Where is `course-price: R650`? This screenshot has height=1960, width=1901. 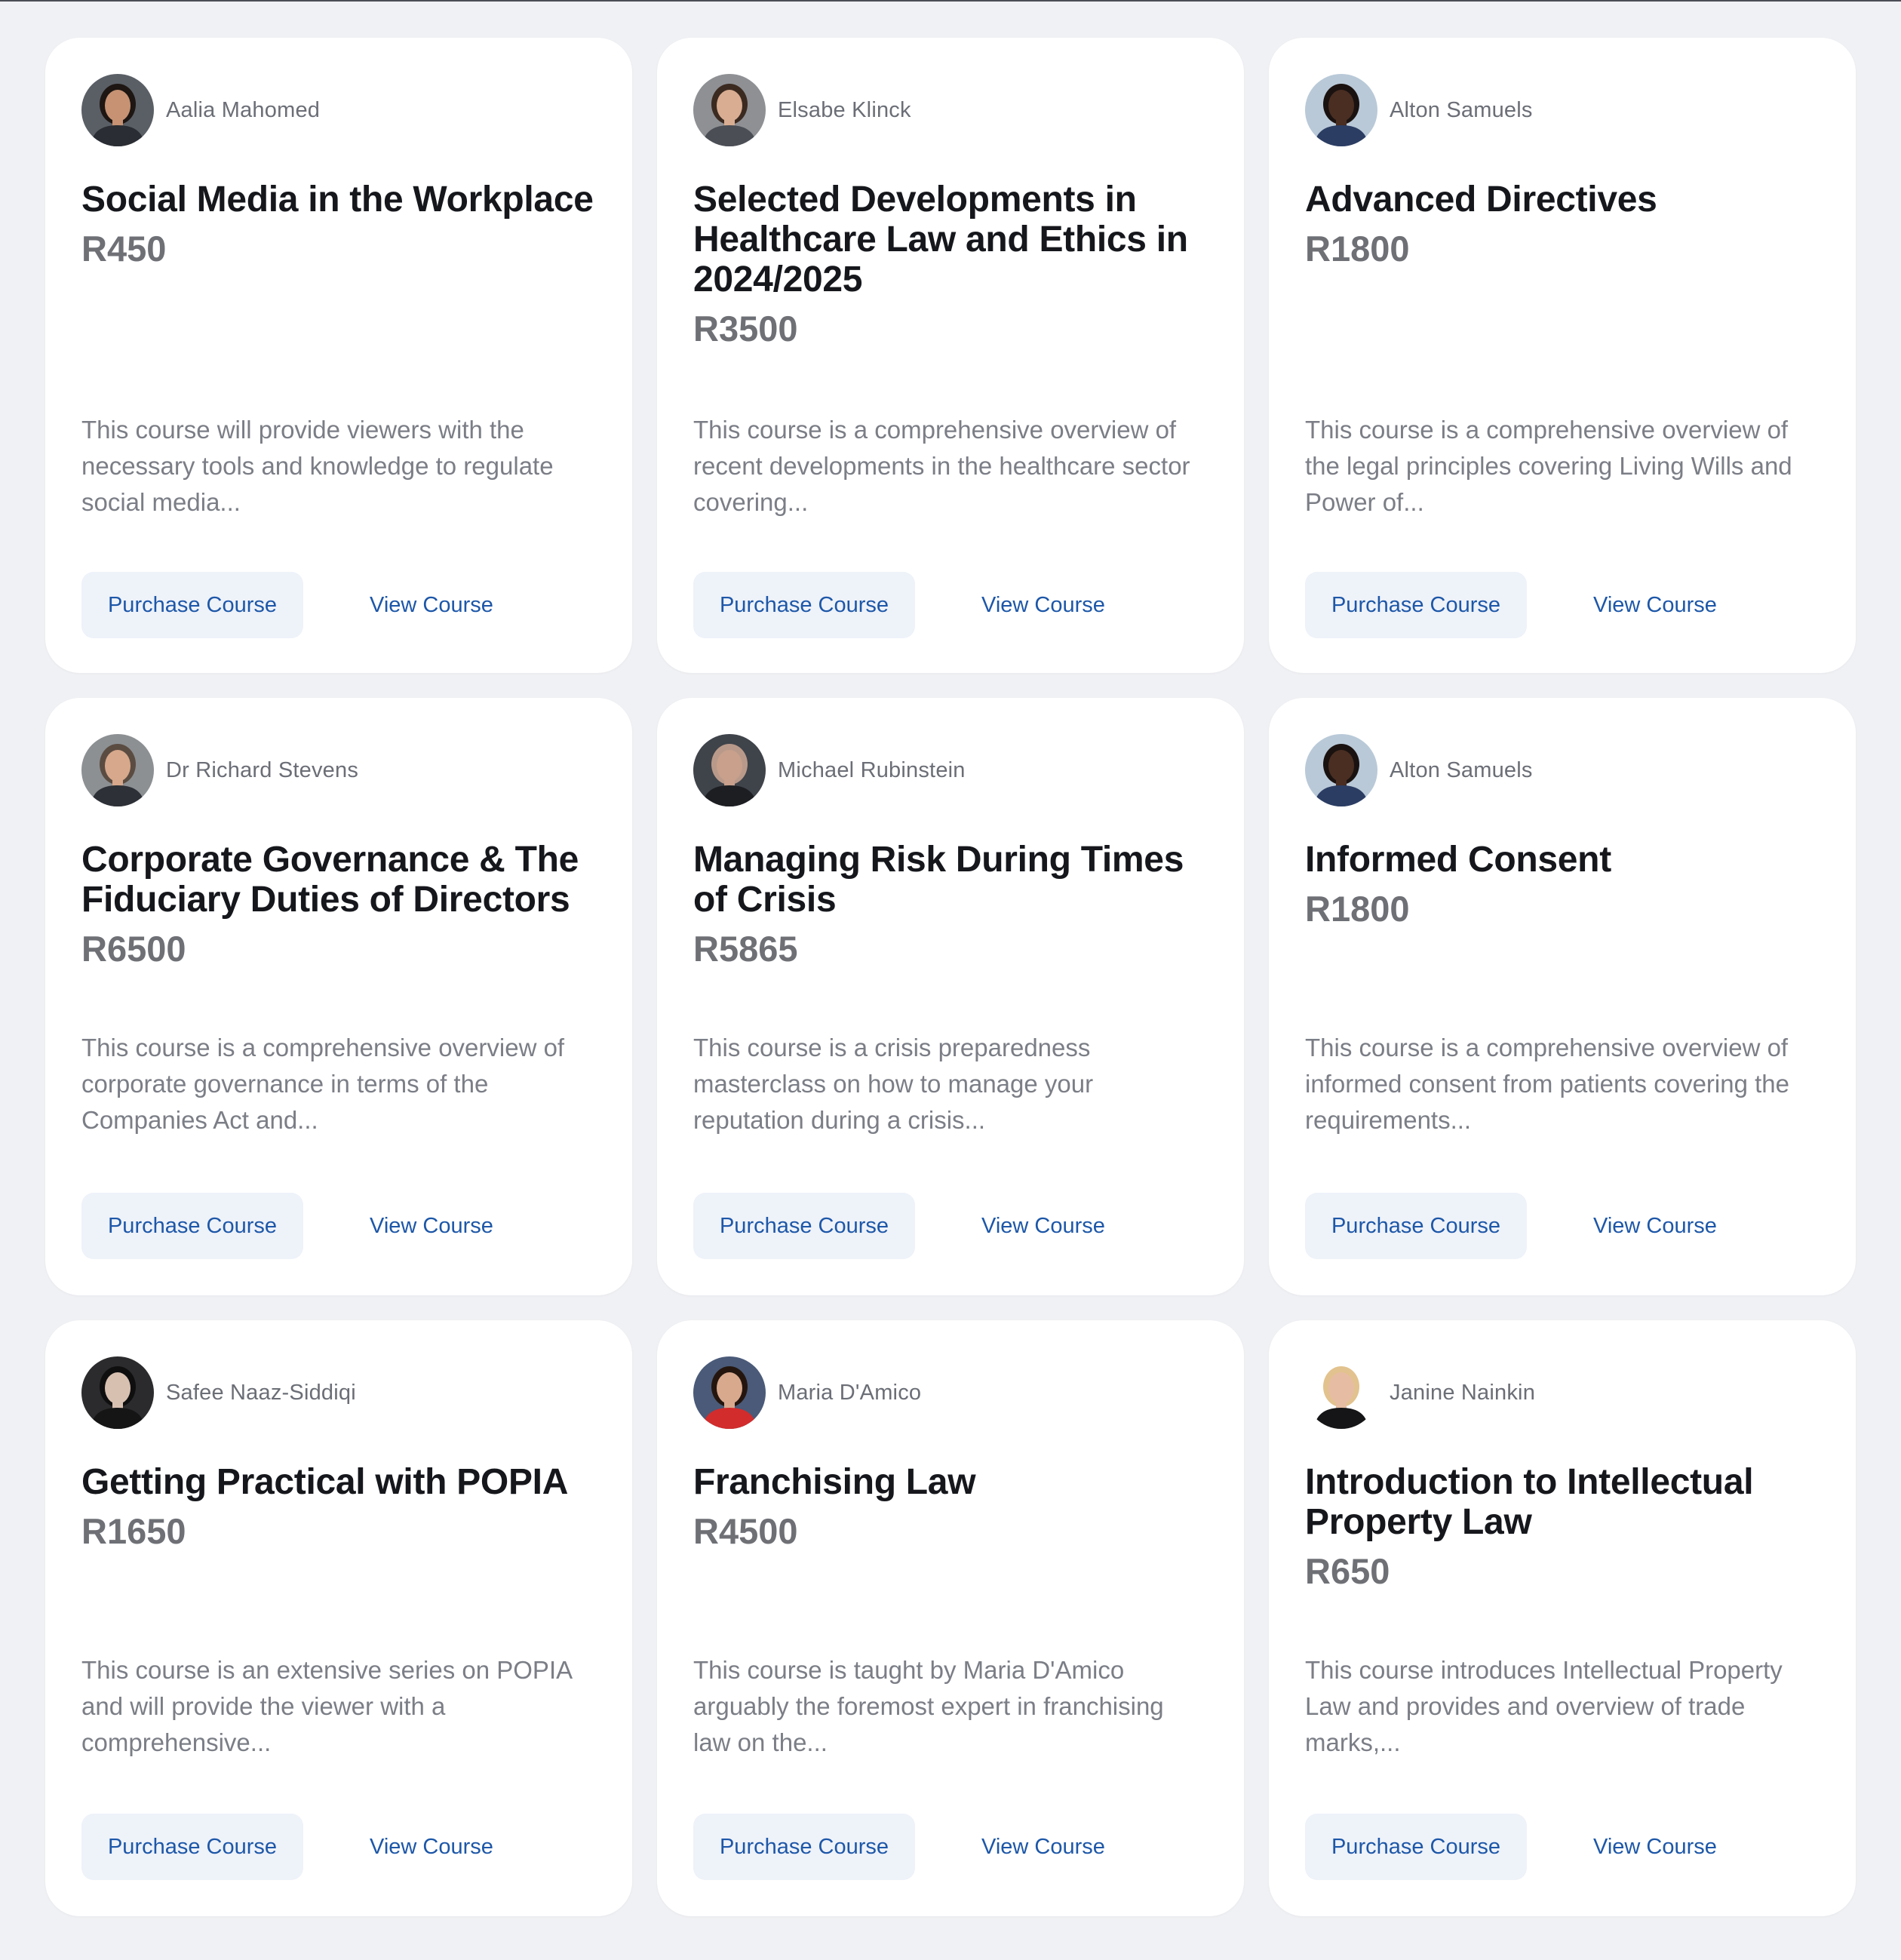 course-price: R650 is located at coordinates (1347, 1571).